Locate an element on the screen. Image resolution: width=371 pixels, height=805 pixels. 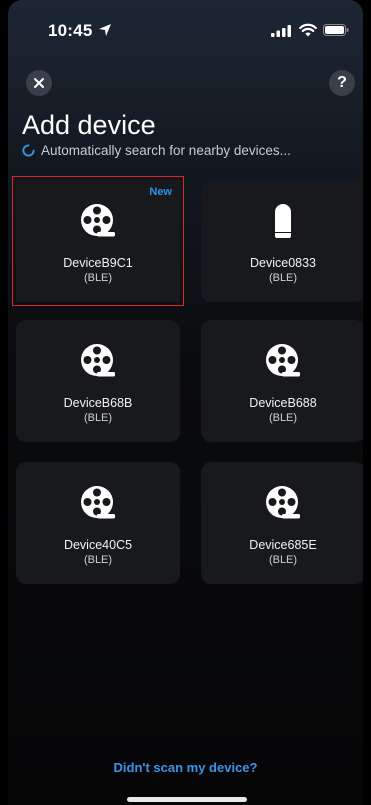
status-bar: 10:45 is located at coordinates (185, 24).